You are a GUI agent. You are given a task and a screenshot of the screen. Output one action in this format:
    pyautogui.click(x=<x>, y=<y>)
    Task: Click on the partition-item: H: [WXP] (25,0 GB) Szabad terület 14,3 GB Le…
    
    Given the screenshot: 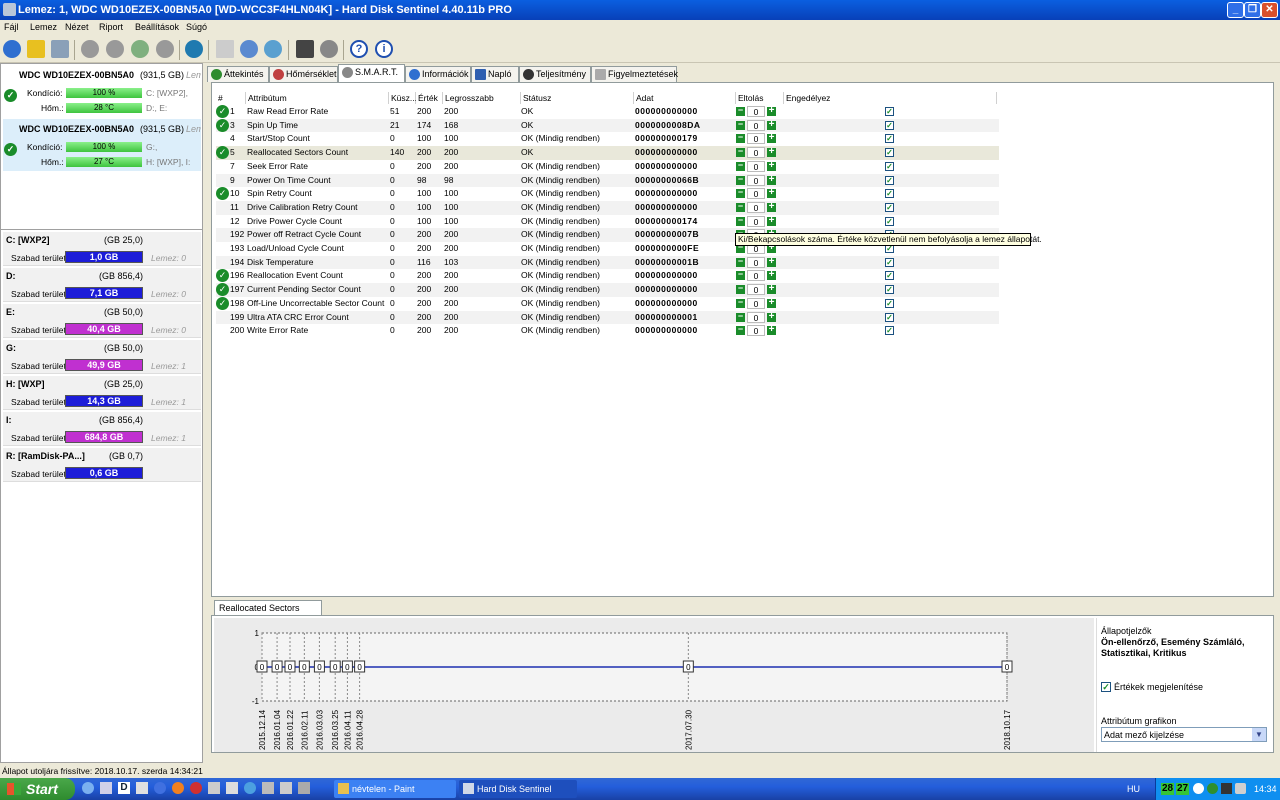 What is the action you would take?
    pyautogui.click(x=102, y=393)
    